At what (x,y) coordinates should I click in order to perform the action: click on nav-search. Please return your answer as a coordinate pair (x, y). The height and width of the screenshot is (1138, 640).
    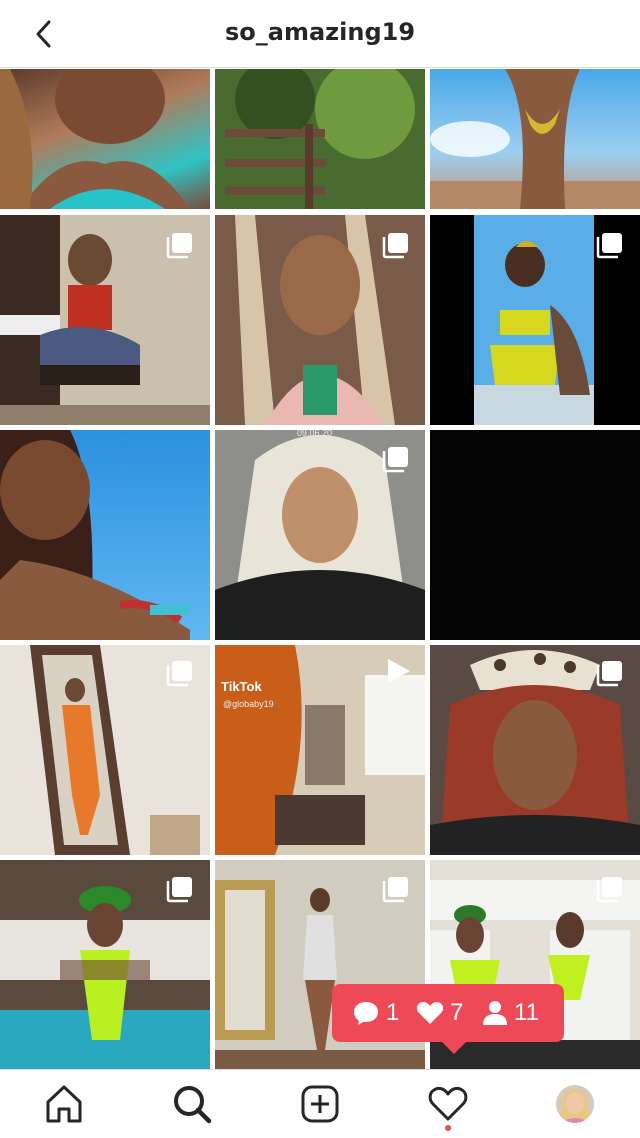
    Looking at the image, I should click on (192, 1104).